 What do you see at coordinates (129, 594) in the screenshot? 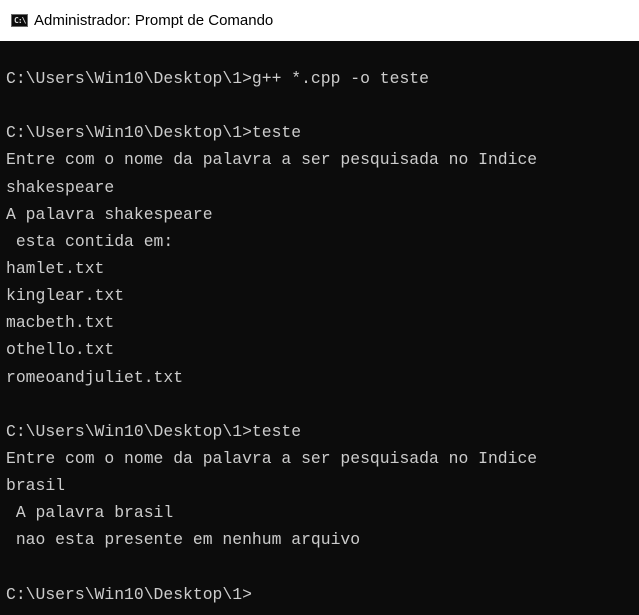
I see `console-line: C:\Users\Win10\Desktop\1>` at bounding box center [129, 594].